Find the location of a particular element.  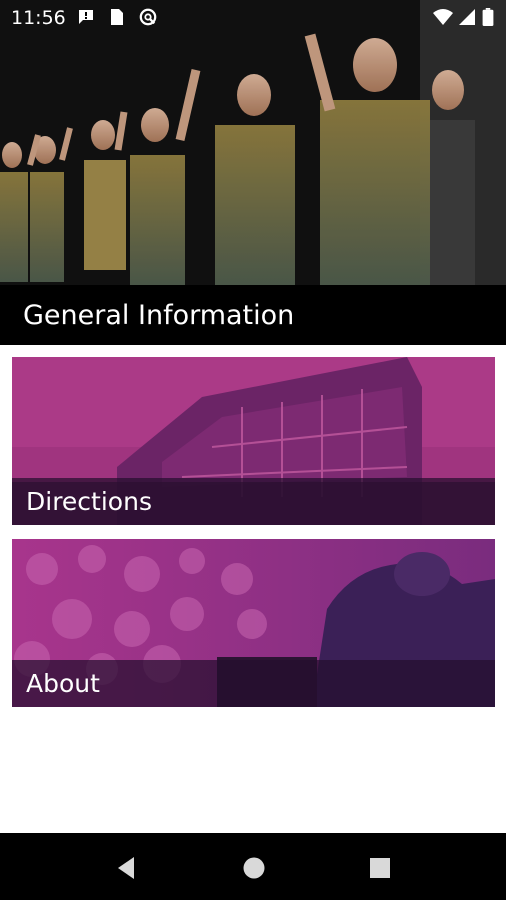

wifi-icon is located at coordinates (443, 17).